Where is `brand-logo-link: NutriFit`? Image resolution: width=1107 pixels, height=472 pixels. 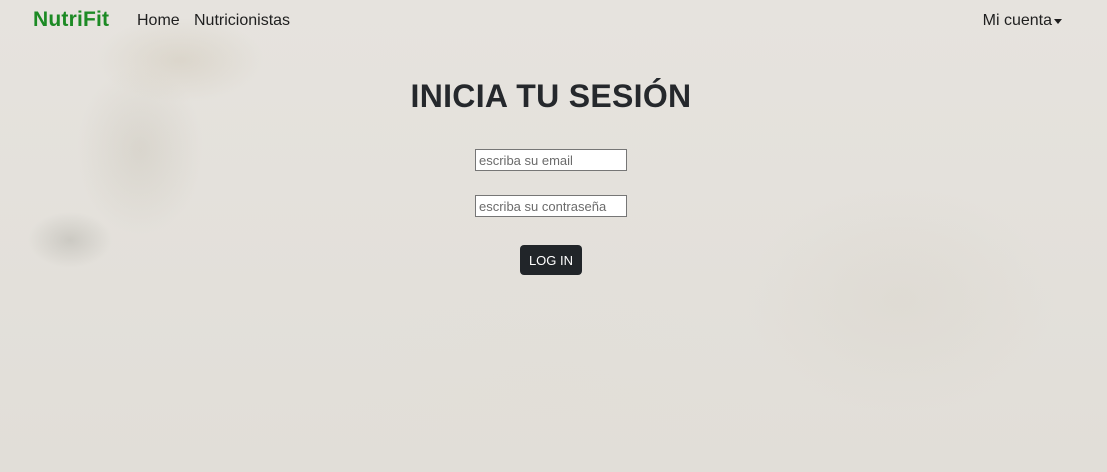
brand-logo-link: NutriFit is located at coordinates (71, 20).